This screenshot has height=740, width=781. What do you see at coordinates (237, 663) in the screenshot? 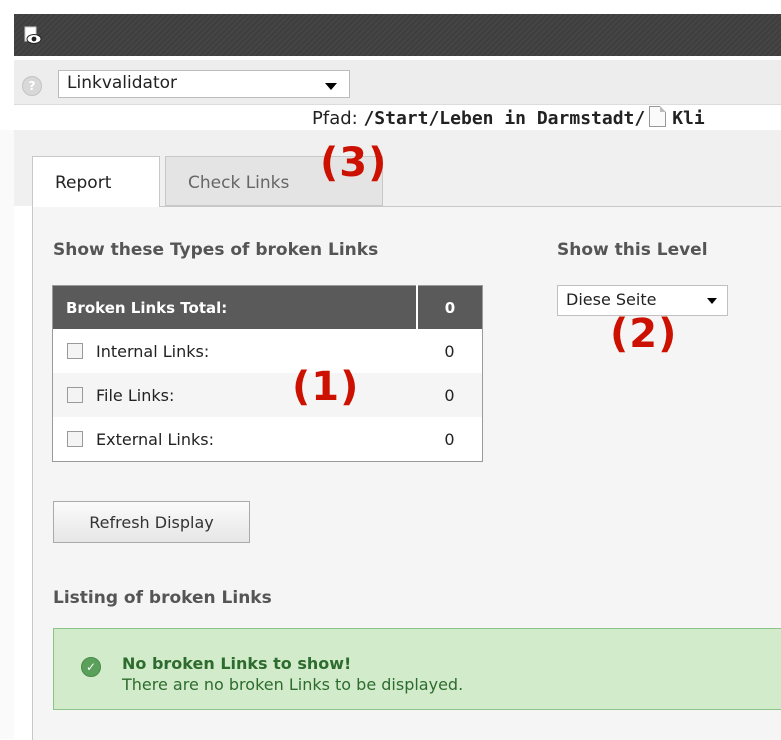
I see `message-title: No broken Links to show!` at bounding box center [237, 663].